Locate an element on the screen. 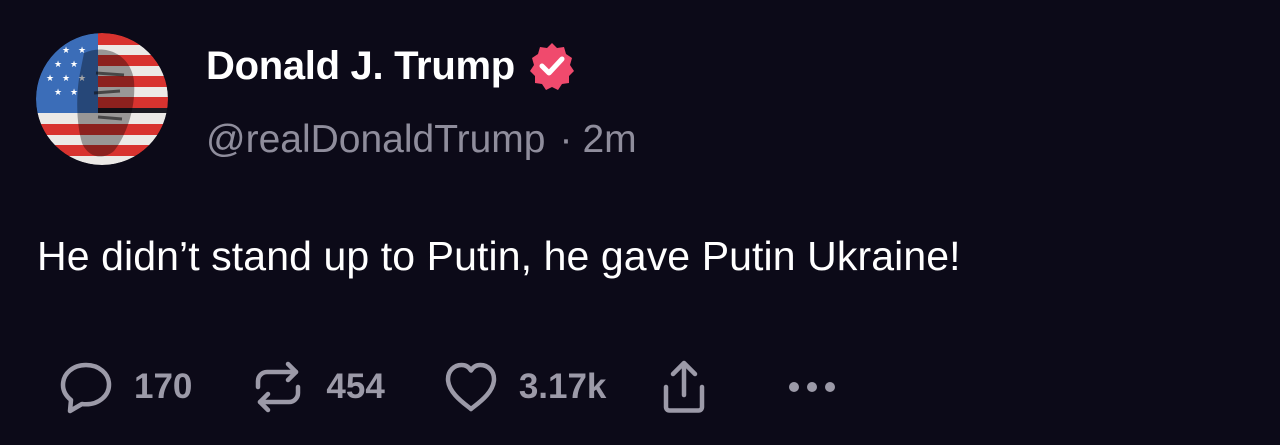 This screenshot has width=1280, height=445. reply-count: 170 is located at coordinates (163, 386).